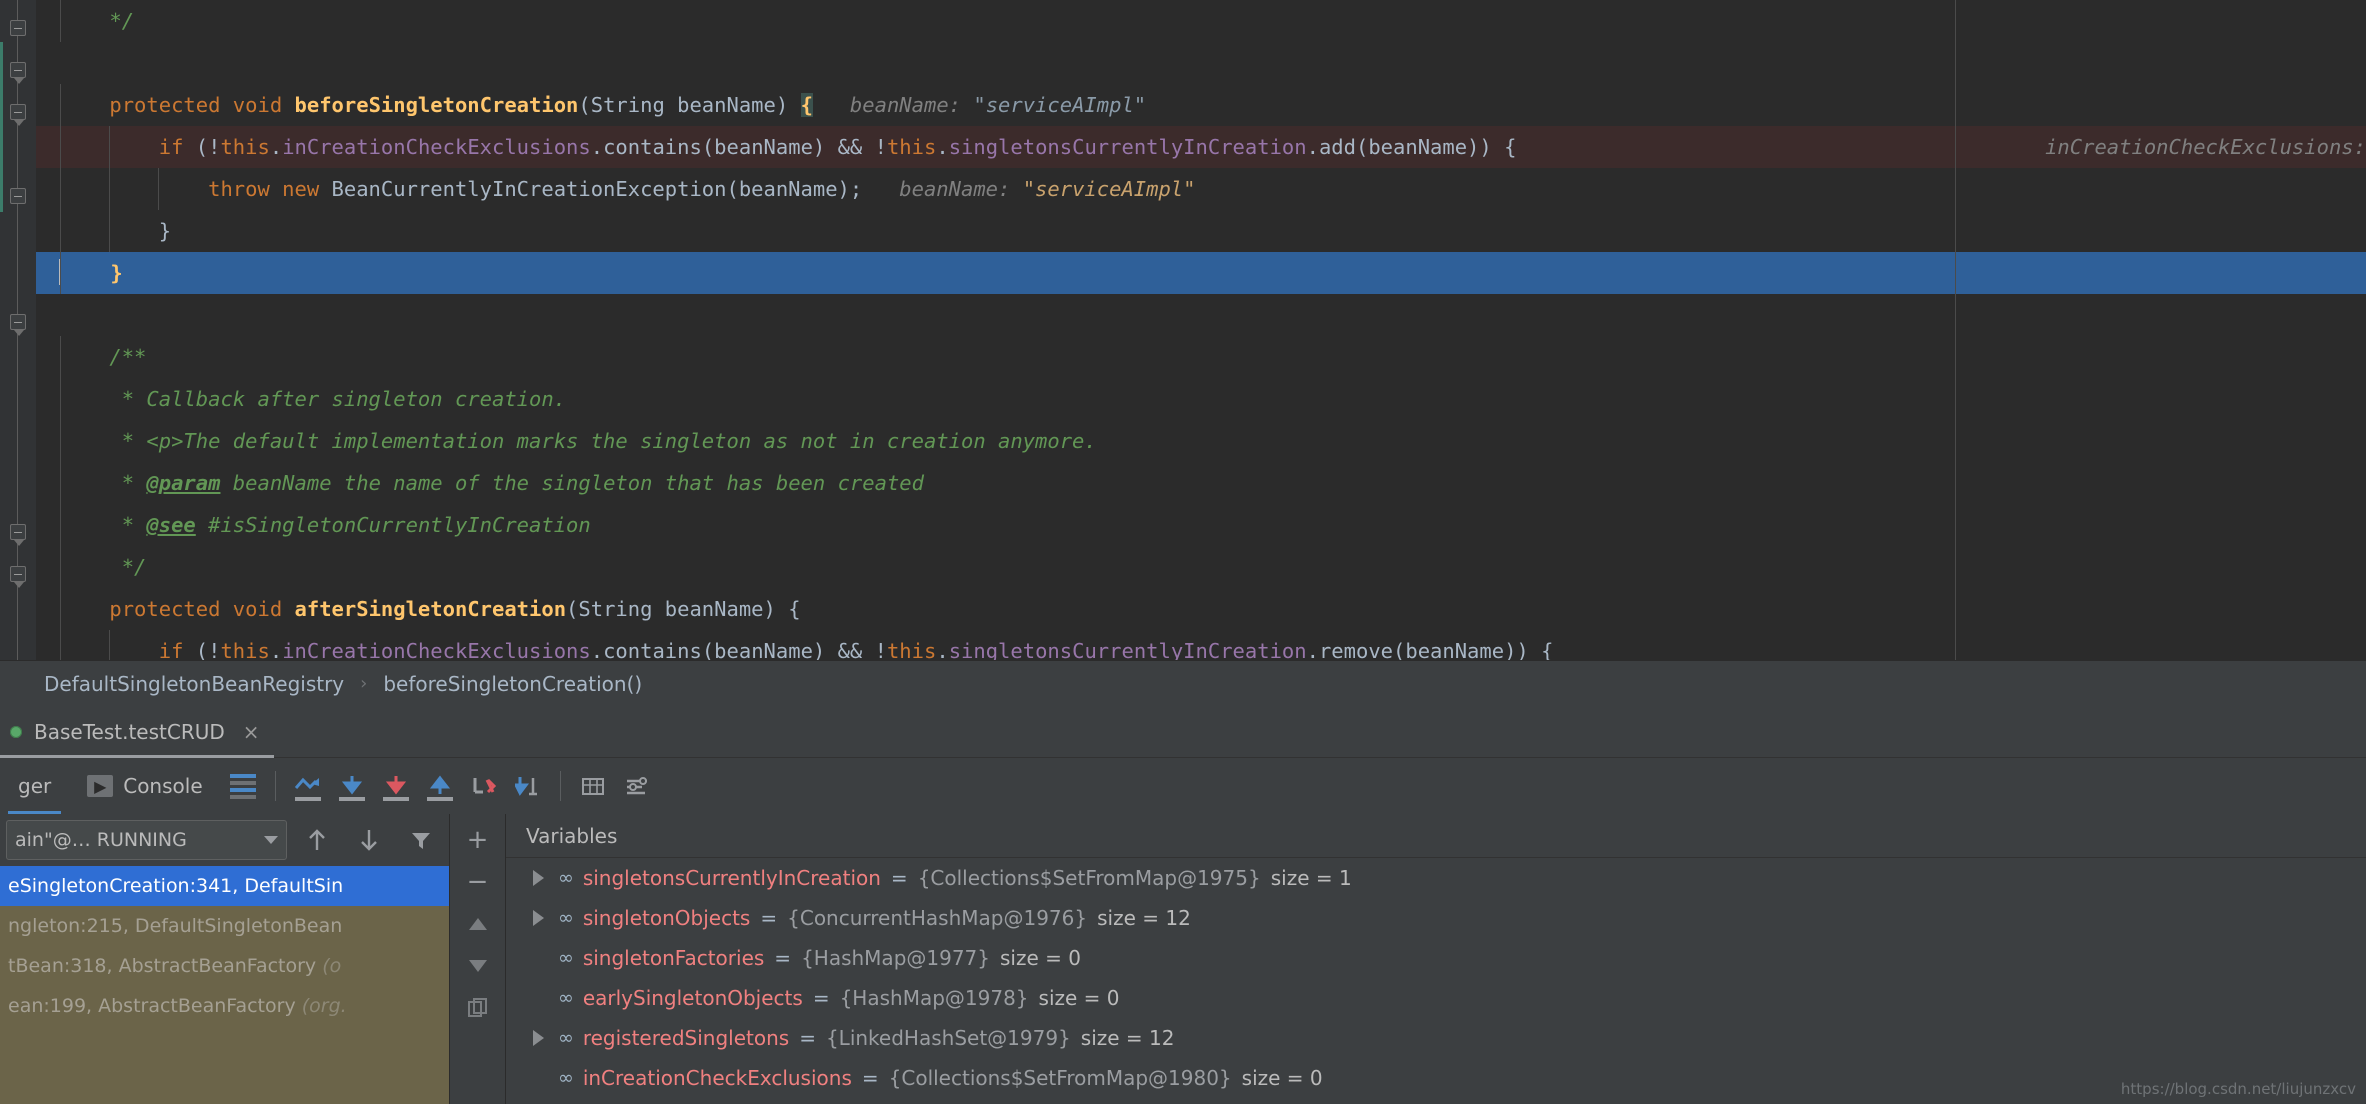 The height and width of the screenshot is (1104, 2366). What do you see at coordinates (243, 786) in the screenshot?
I see `show-execution-point-icon` at bounding box center [243, 786].